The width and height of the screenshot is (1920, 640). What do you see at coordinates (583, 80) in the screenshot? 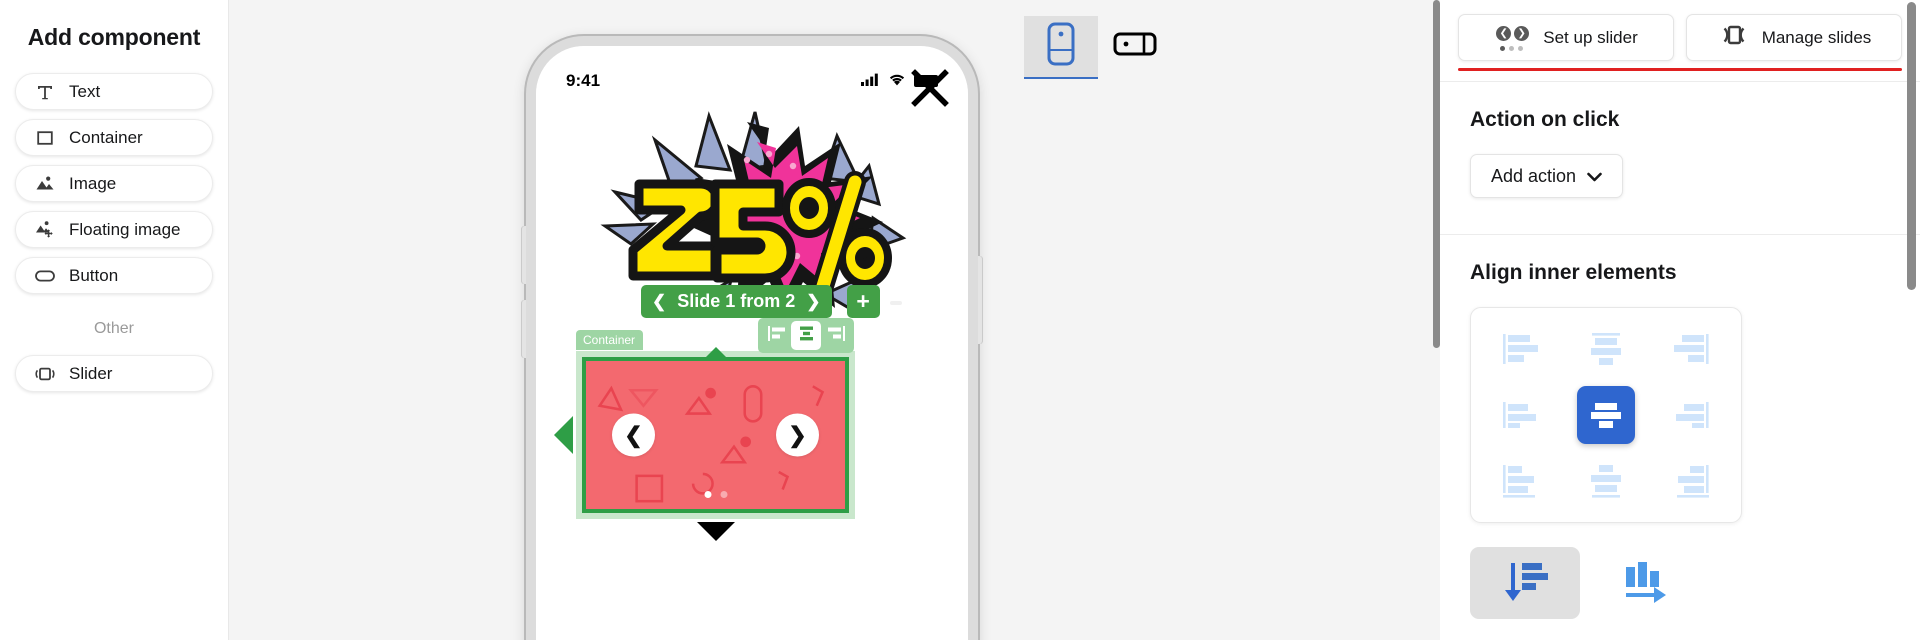
I see `status-time: 9:41` at bounding box center [583, 80].